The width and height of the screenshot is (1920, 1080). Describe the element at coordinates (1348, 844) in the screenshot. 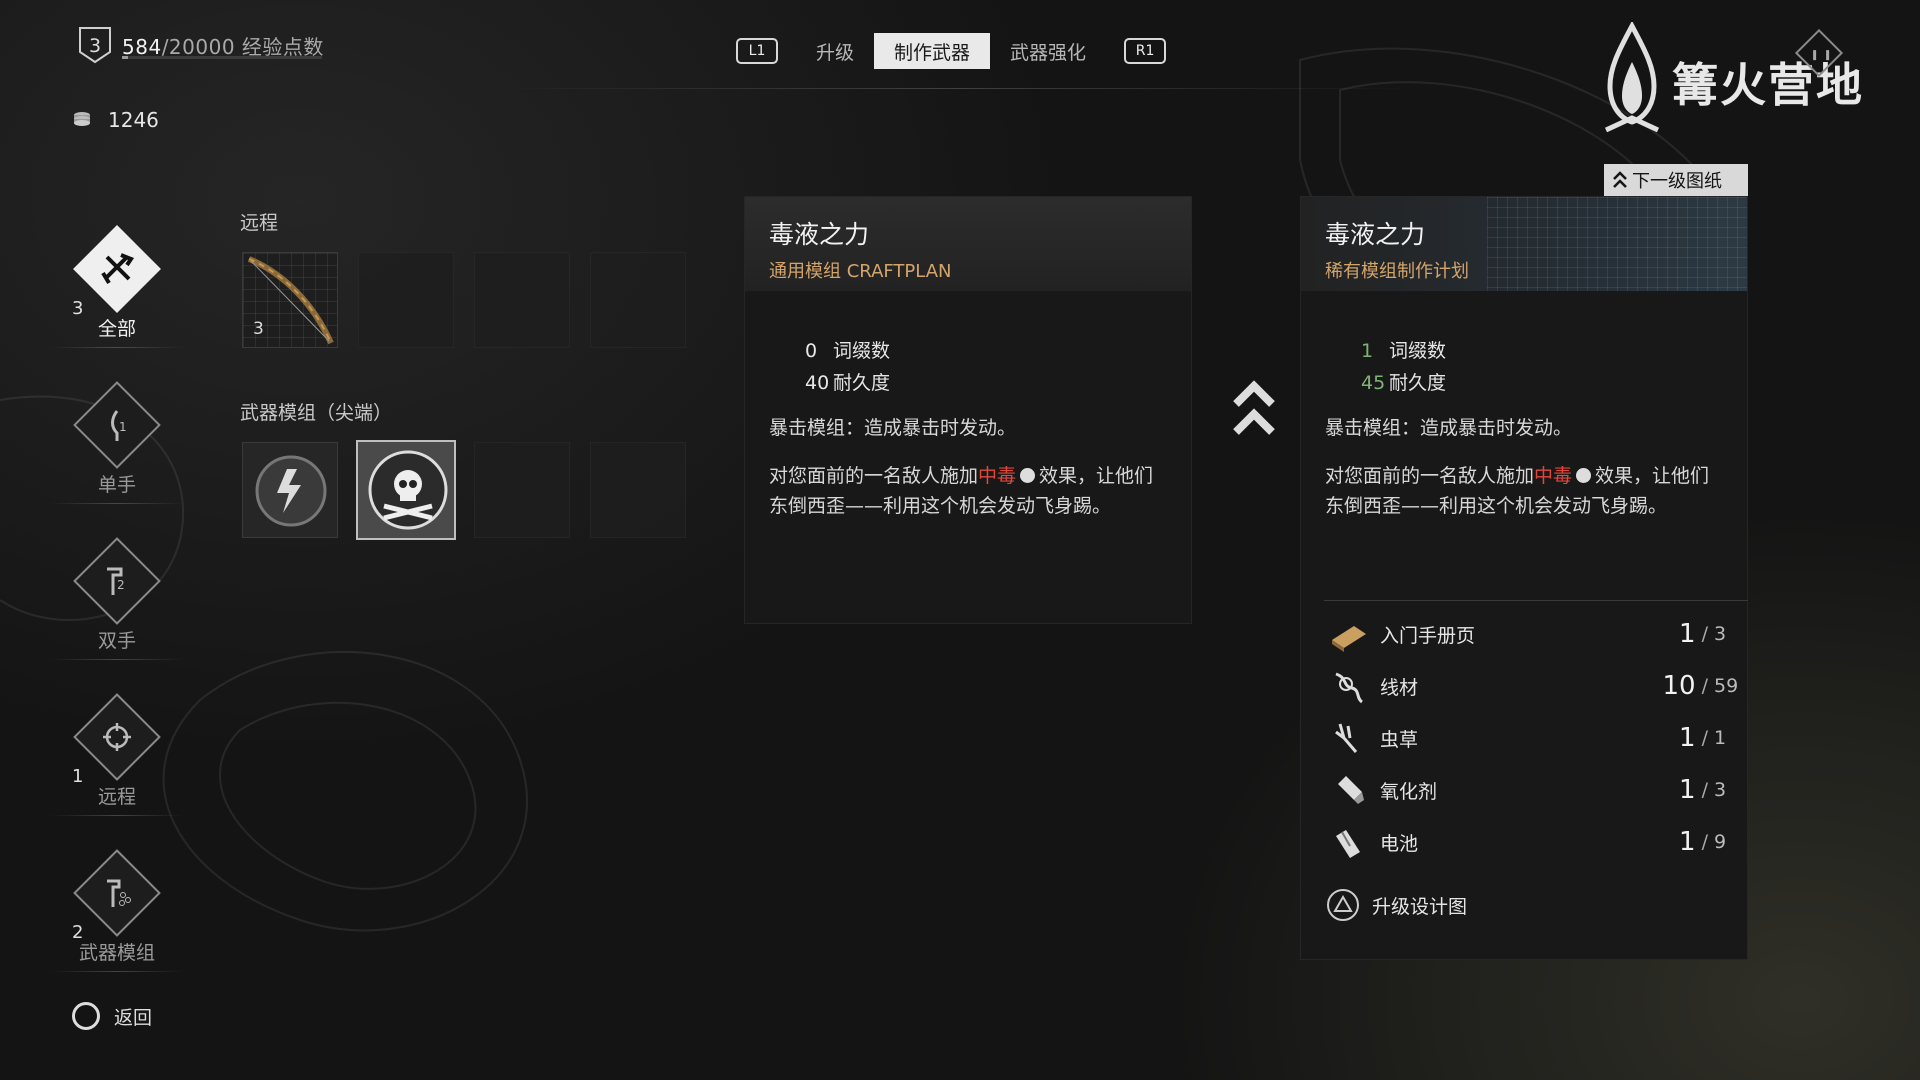

I see `battery-icon` at that location.